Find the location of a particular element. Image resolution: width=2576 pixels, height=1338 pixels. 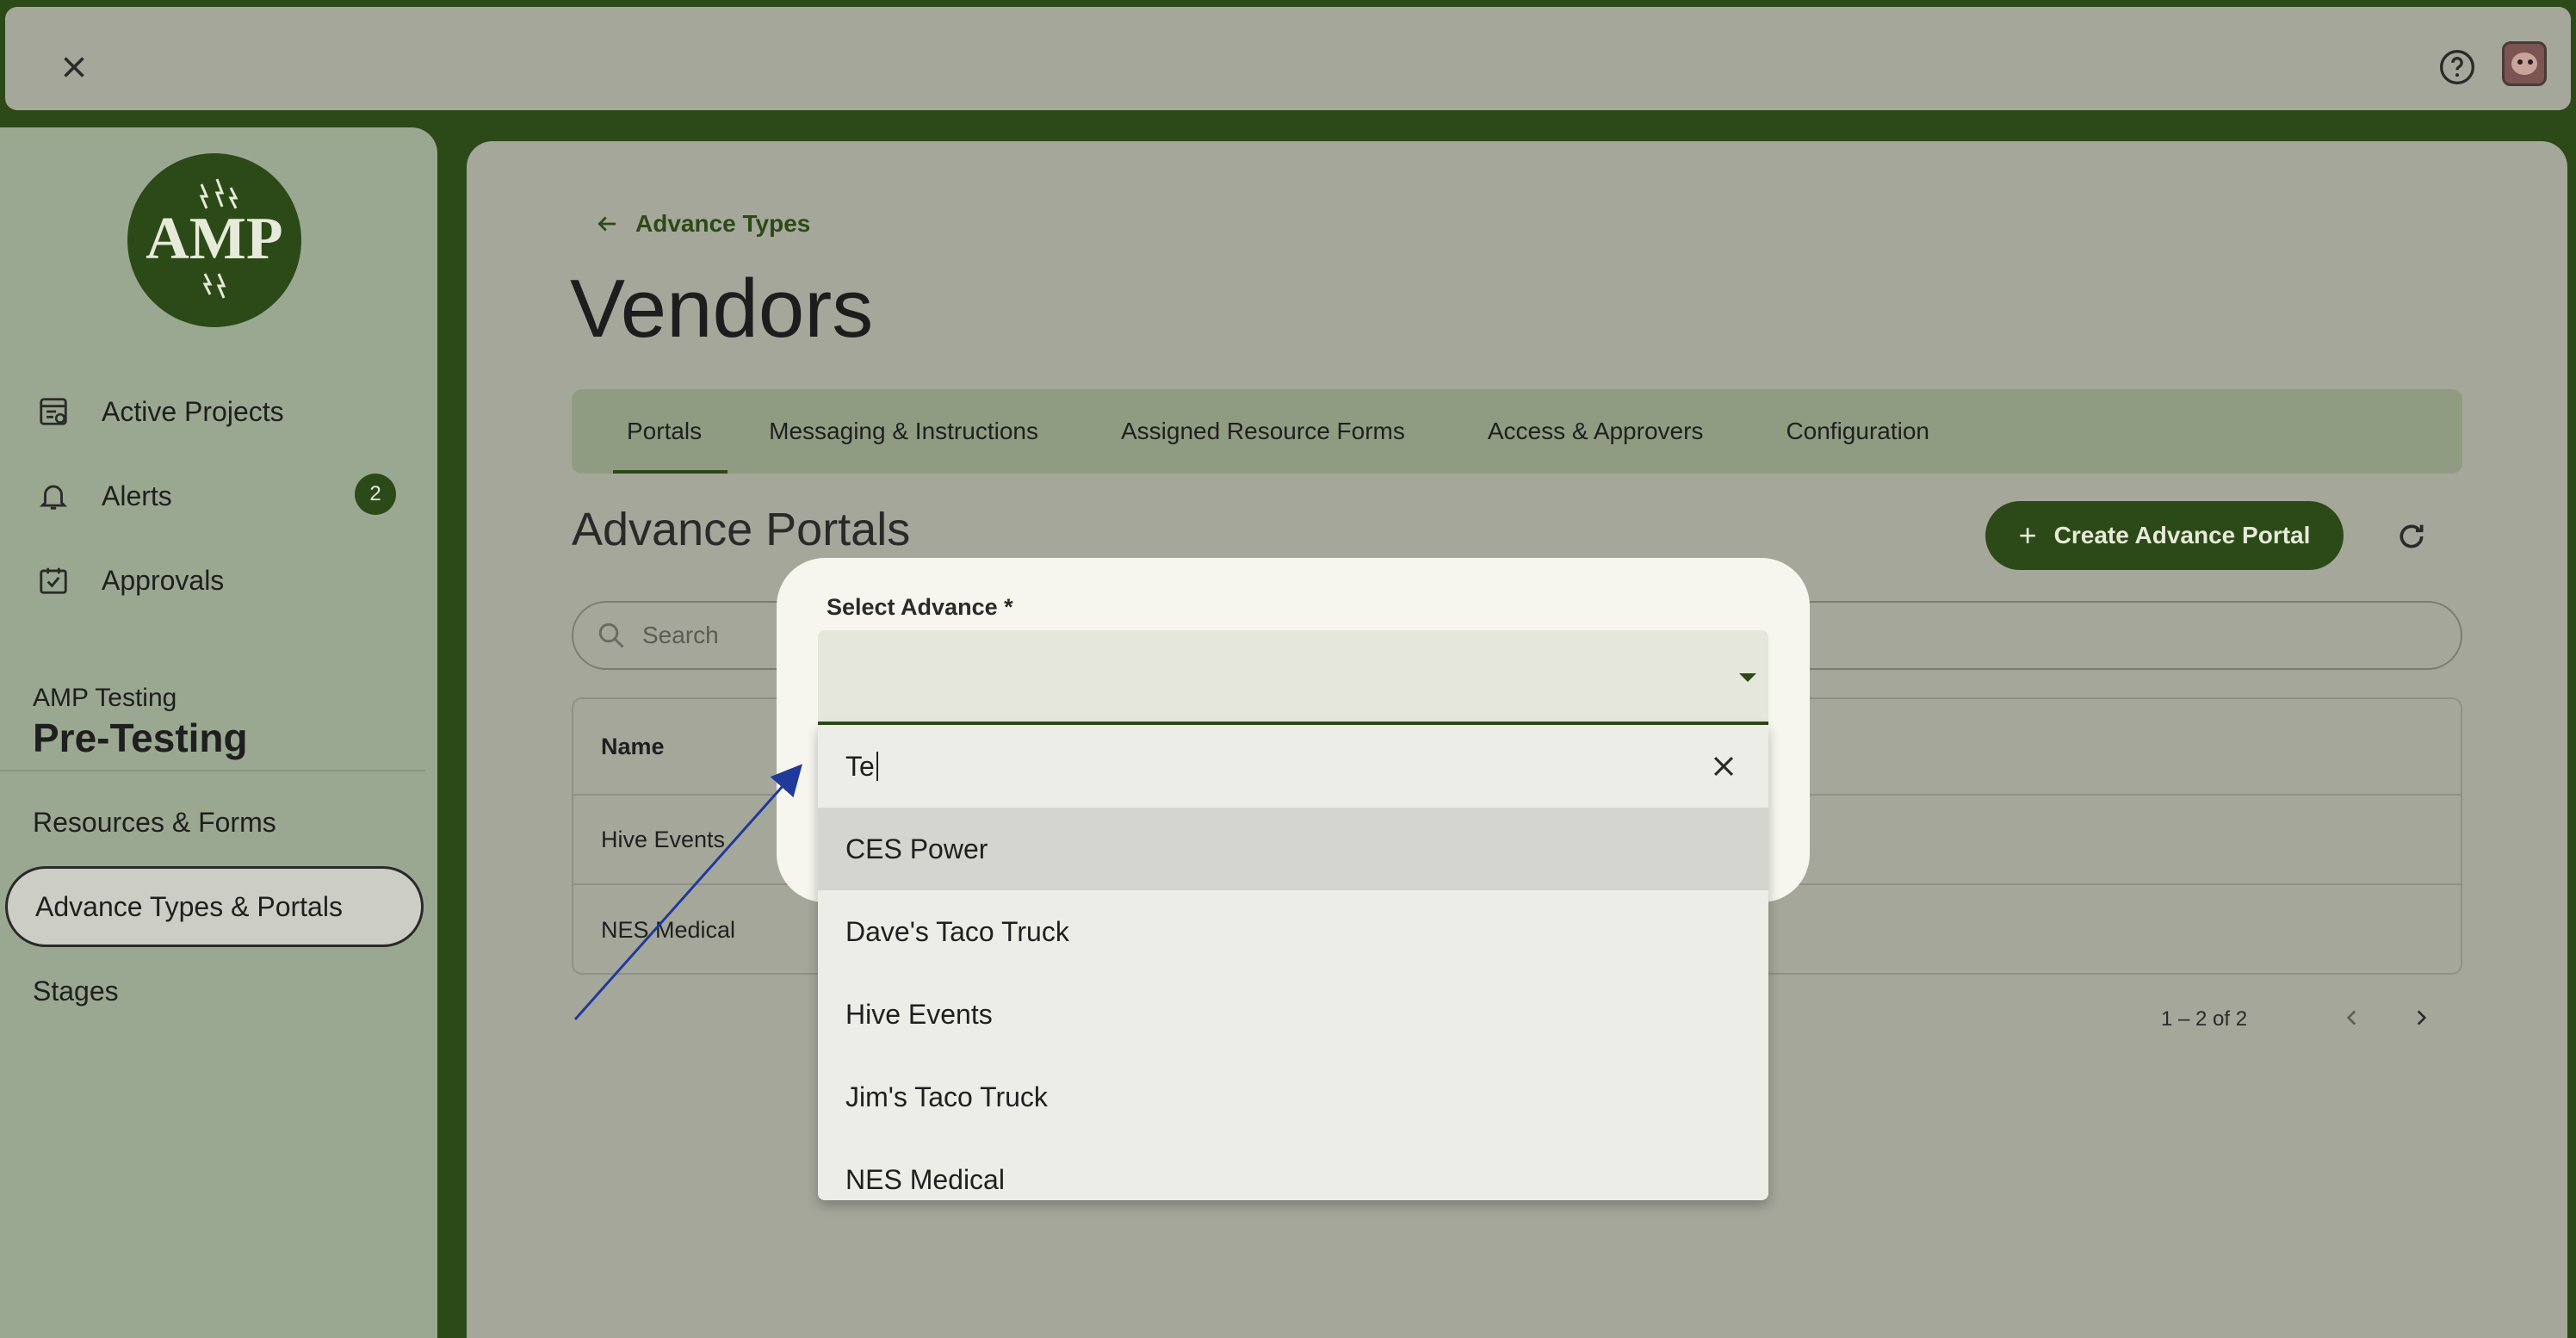

tab-messaging-instructions: Messaging & Instructions is located at coordinates (904, 431).